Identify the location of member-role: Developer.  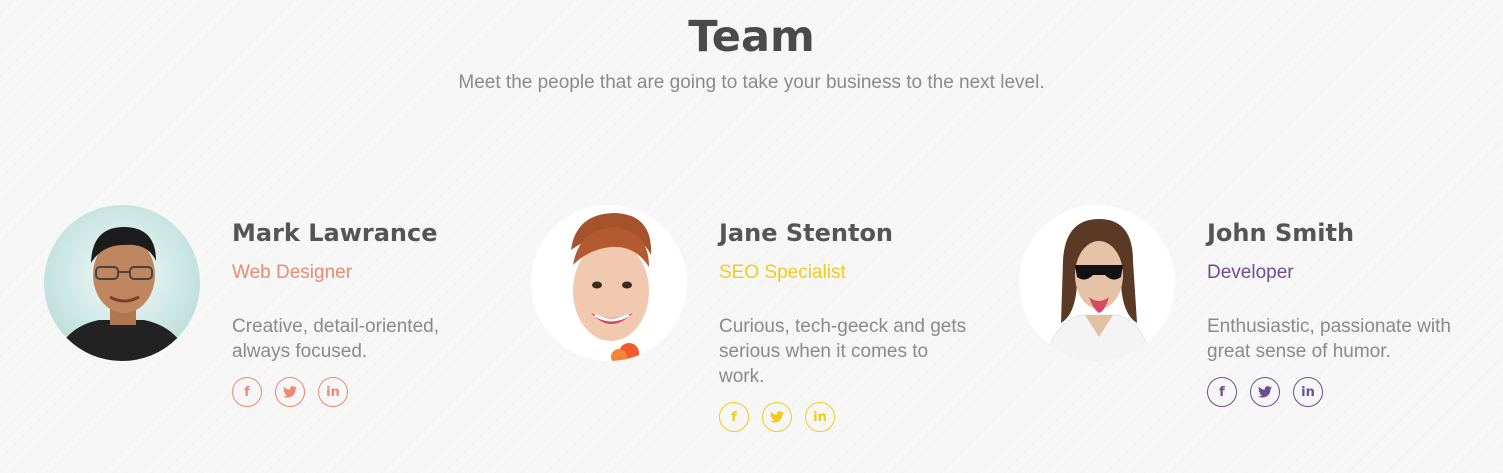
(1250, 272).